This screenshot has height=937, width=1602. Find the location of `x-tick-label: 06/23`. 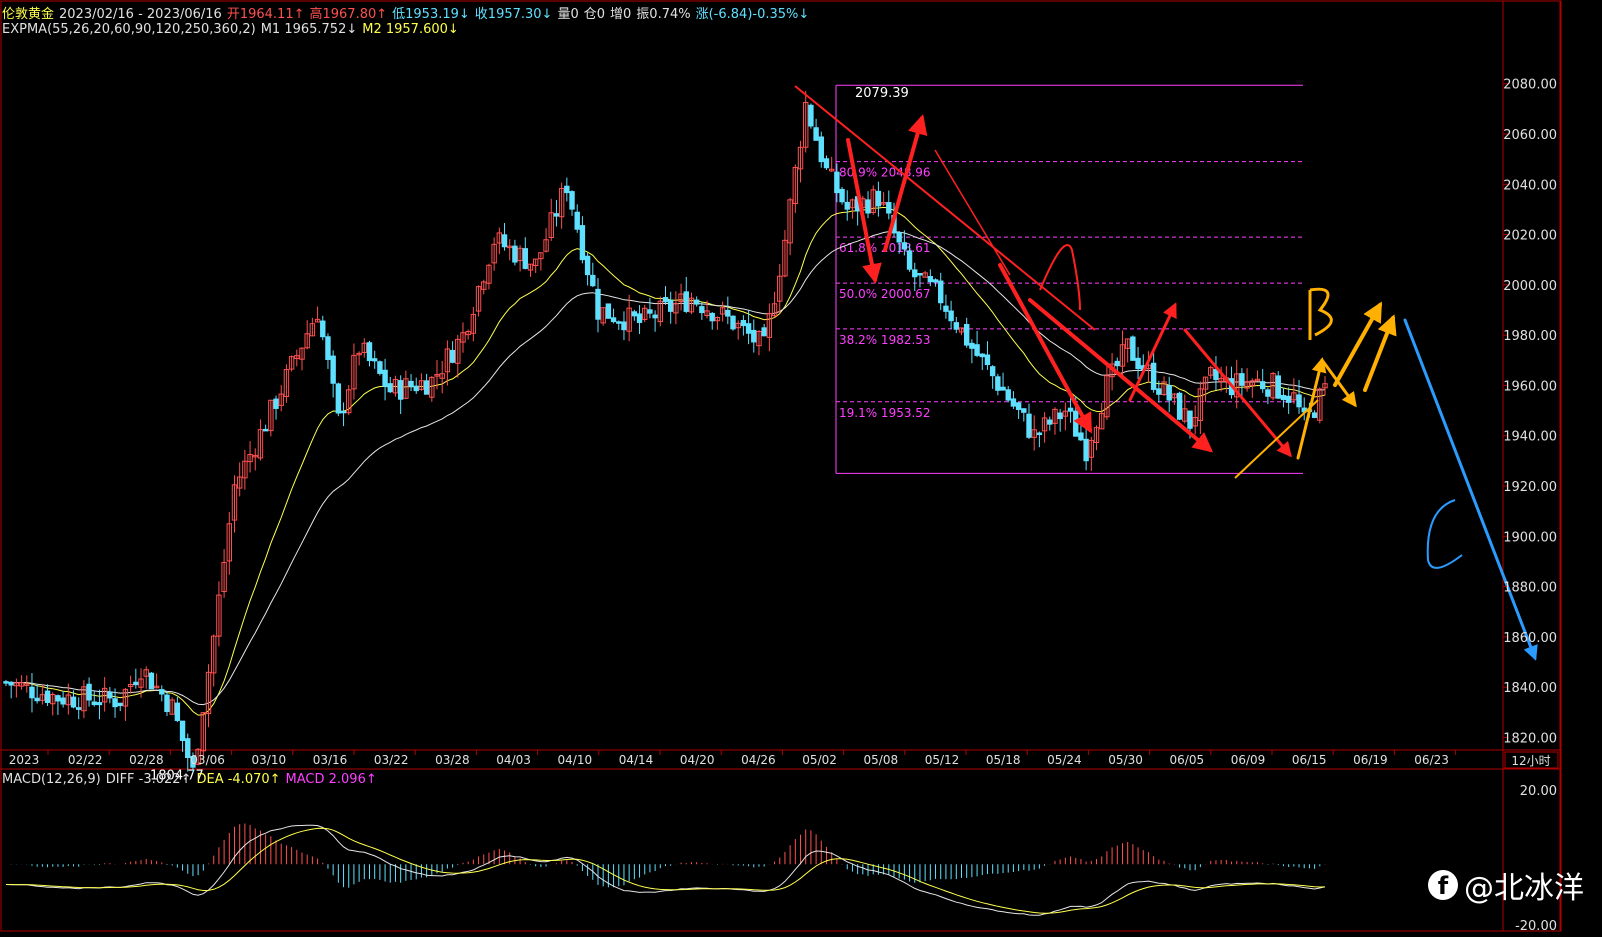

x-tick-label: 06/23 is located at coordinates (1431, 760).